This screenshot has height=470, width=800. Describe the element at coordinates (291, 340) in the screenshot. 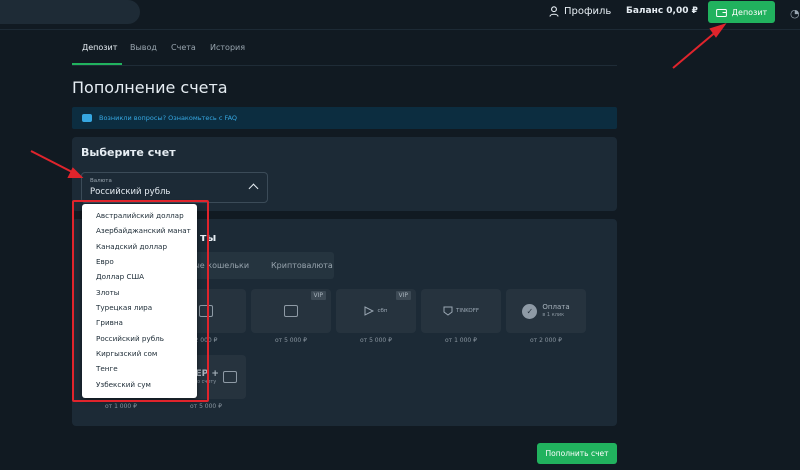

I see `payment-price-2: от 5 000 ₽` at that location.